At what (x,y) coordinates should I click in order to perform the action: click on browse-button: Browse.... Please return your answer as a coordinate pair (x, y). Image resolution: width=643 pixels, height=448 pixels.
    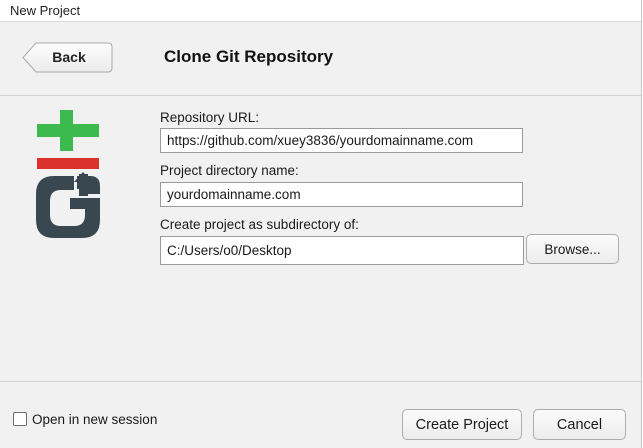
    Looking at the image, I should click on (572, 249).